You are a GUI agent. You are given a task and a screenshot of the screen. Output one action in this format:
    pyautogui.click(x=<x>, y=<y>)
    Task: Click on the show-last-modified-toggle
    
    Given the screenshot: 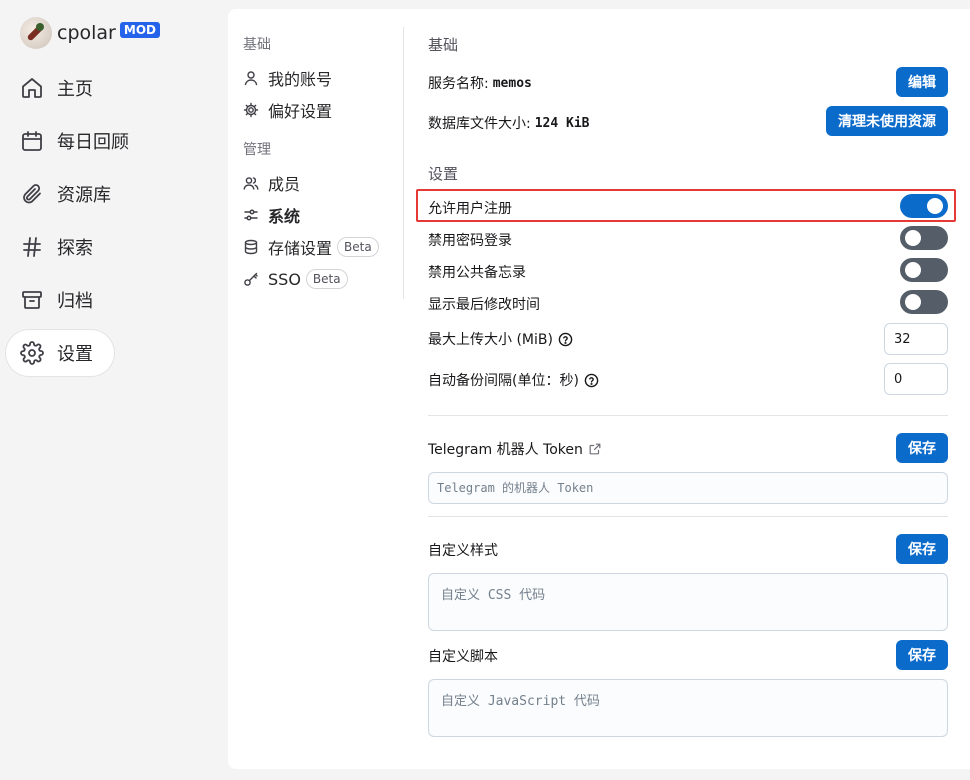 What is the action you would take?
    pyautogui.click(x=924, y=302)
    